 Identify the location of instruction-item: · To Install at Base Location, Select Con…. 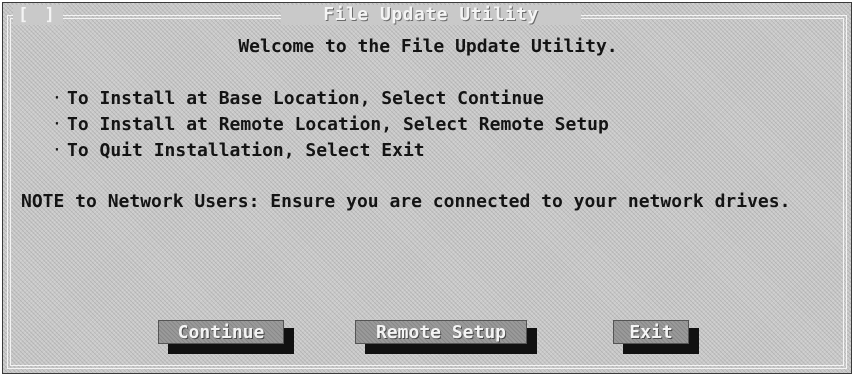
(331, 99).